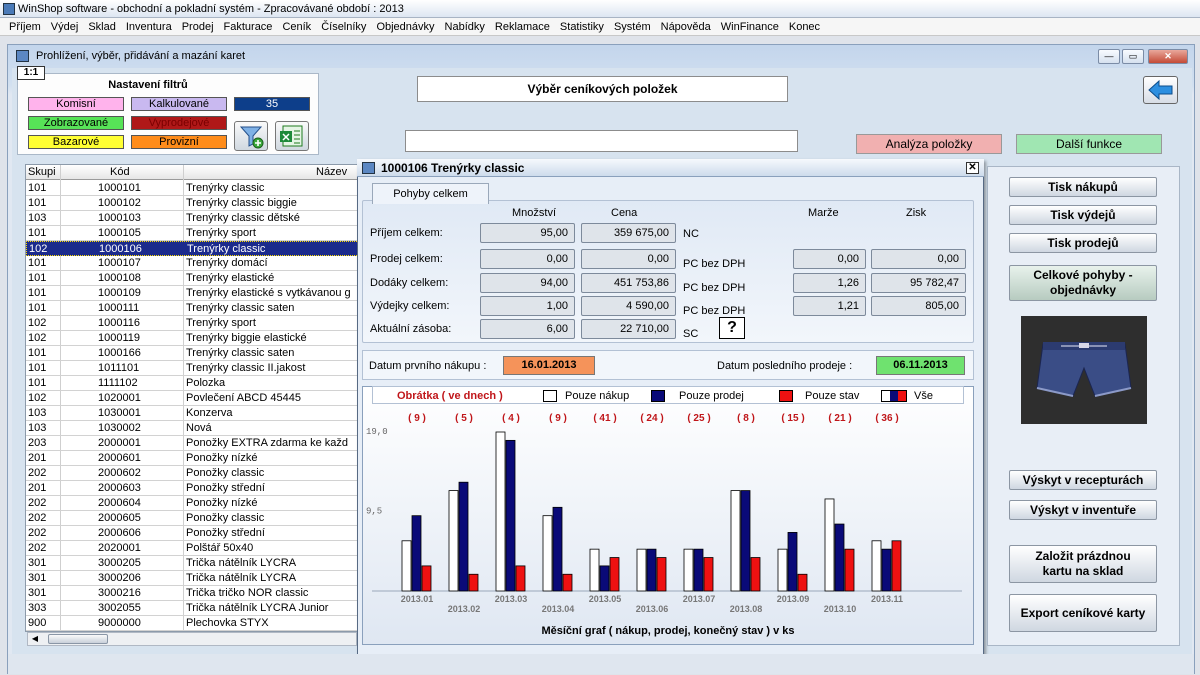 The image size is (1200, 675). I want to click on dalsi-funkce-button: Další funkce, so click(1089, 144).